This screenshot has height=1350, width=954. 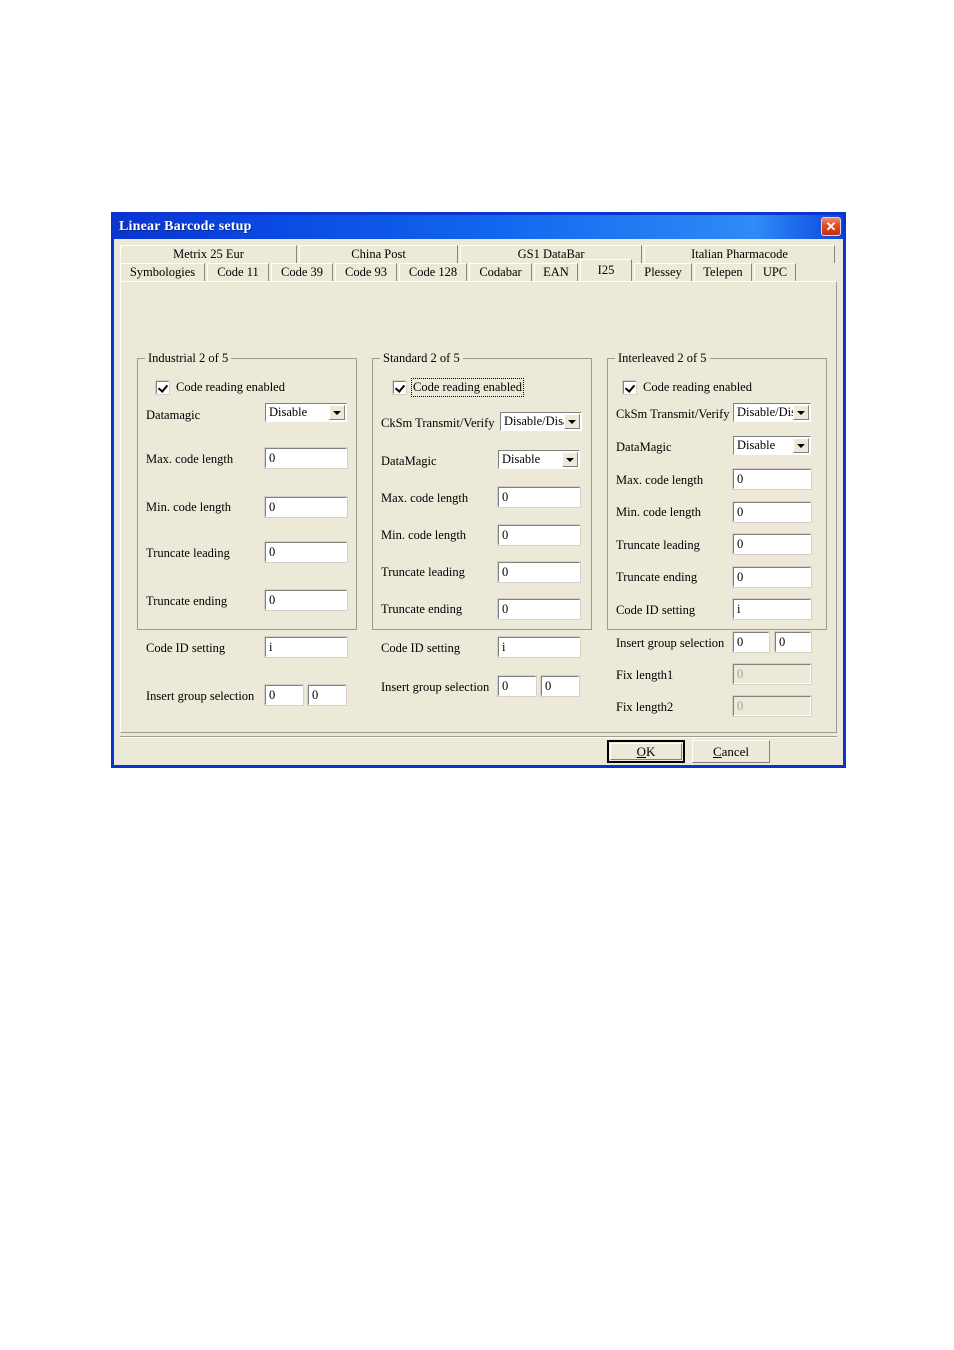 I want to click on title-bar: Linear Barcode setup ✕, so click(x=478, y=227).